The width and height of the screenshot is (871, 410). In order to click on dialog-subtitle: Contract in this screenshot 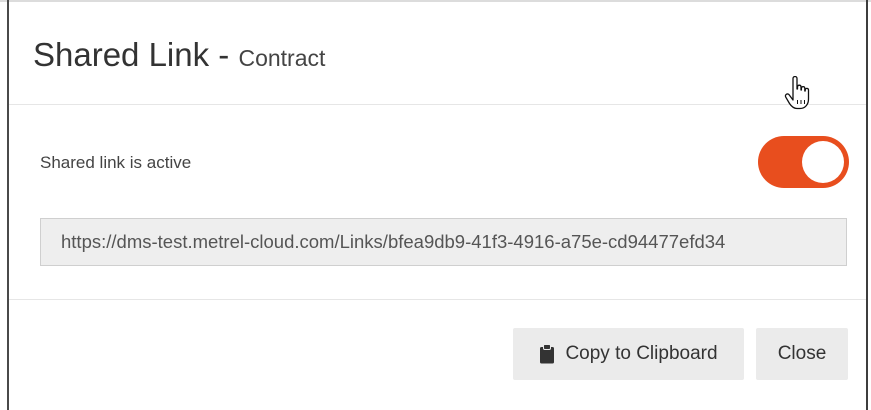, I will do `click(282, 58)`.